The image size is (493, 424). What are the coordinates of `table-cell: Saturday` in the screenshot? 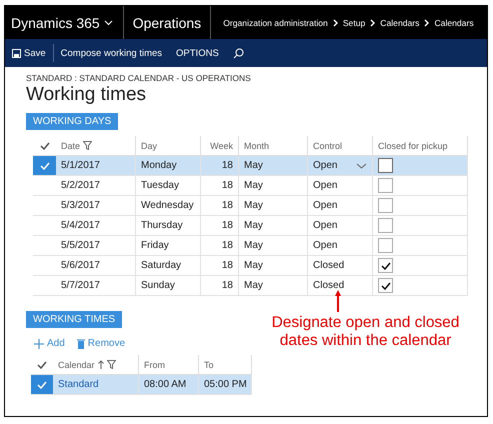 It's located at (168, 266).